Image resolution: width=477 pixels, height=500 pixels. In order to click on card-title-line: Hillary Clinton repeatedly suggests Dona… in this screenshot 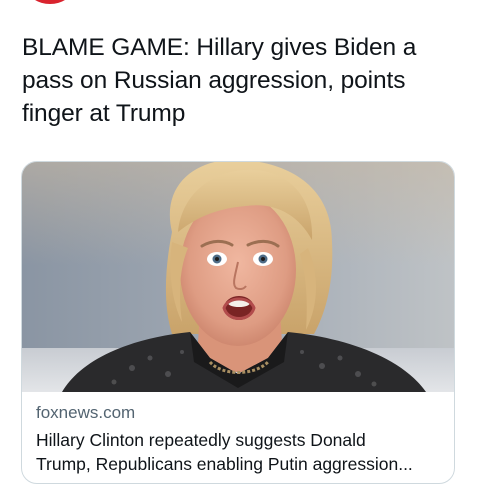, I will do `click(201, 440)`.